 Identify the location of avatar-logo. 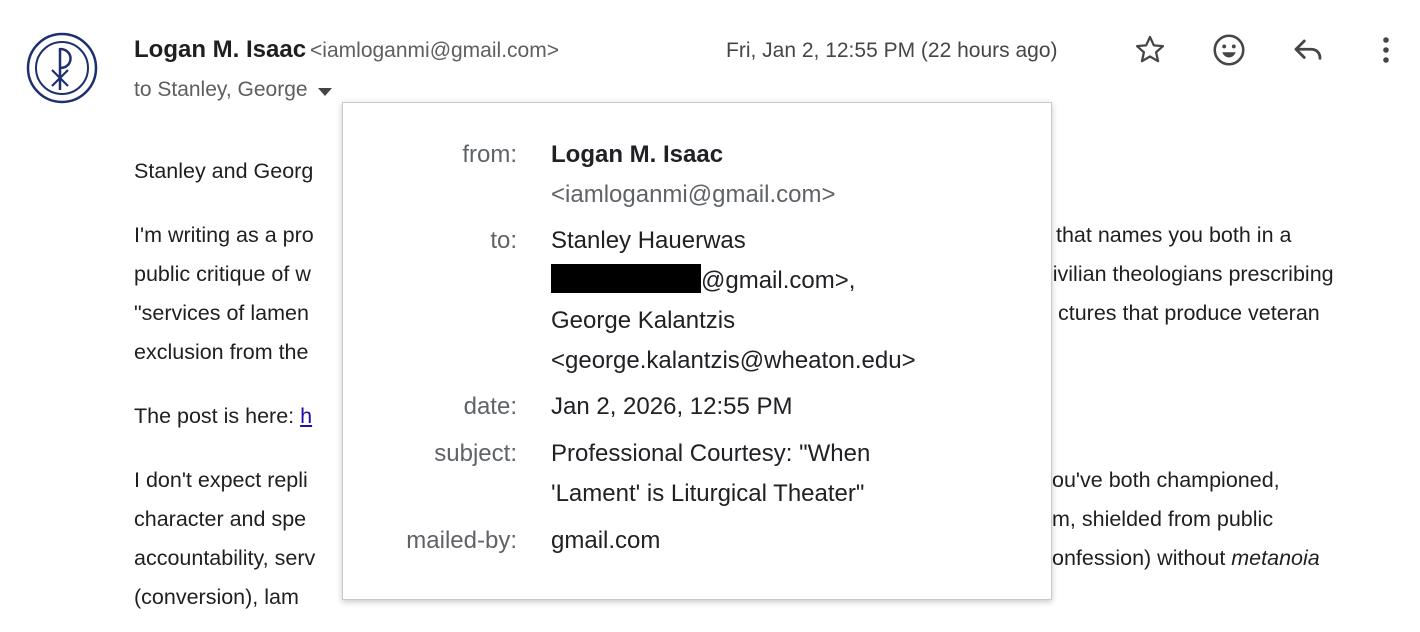
(62, 68).